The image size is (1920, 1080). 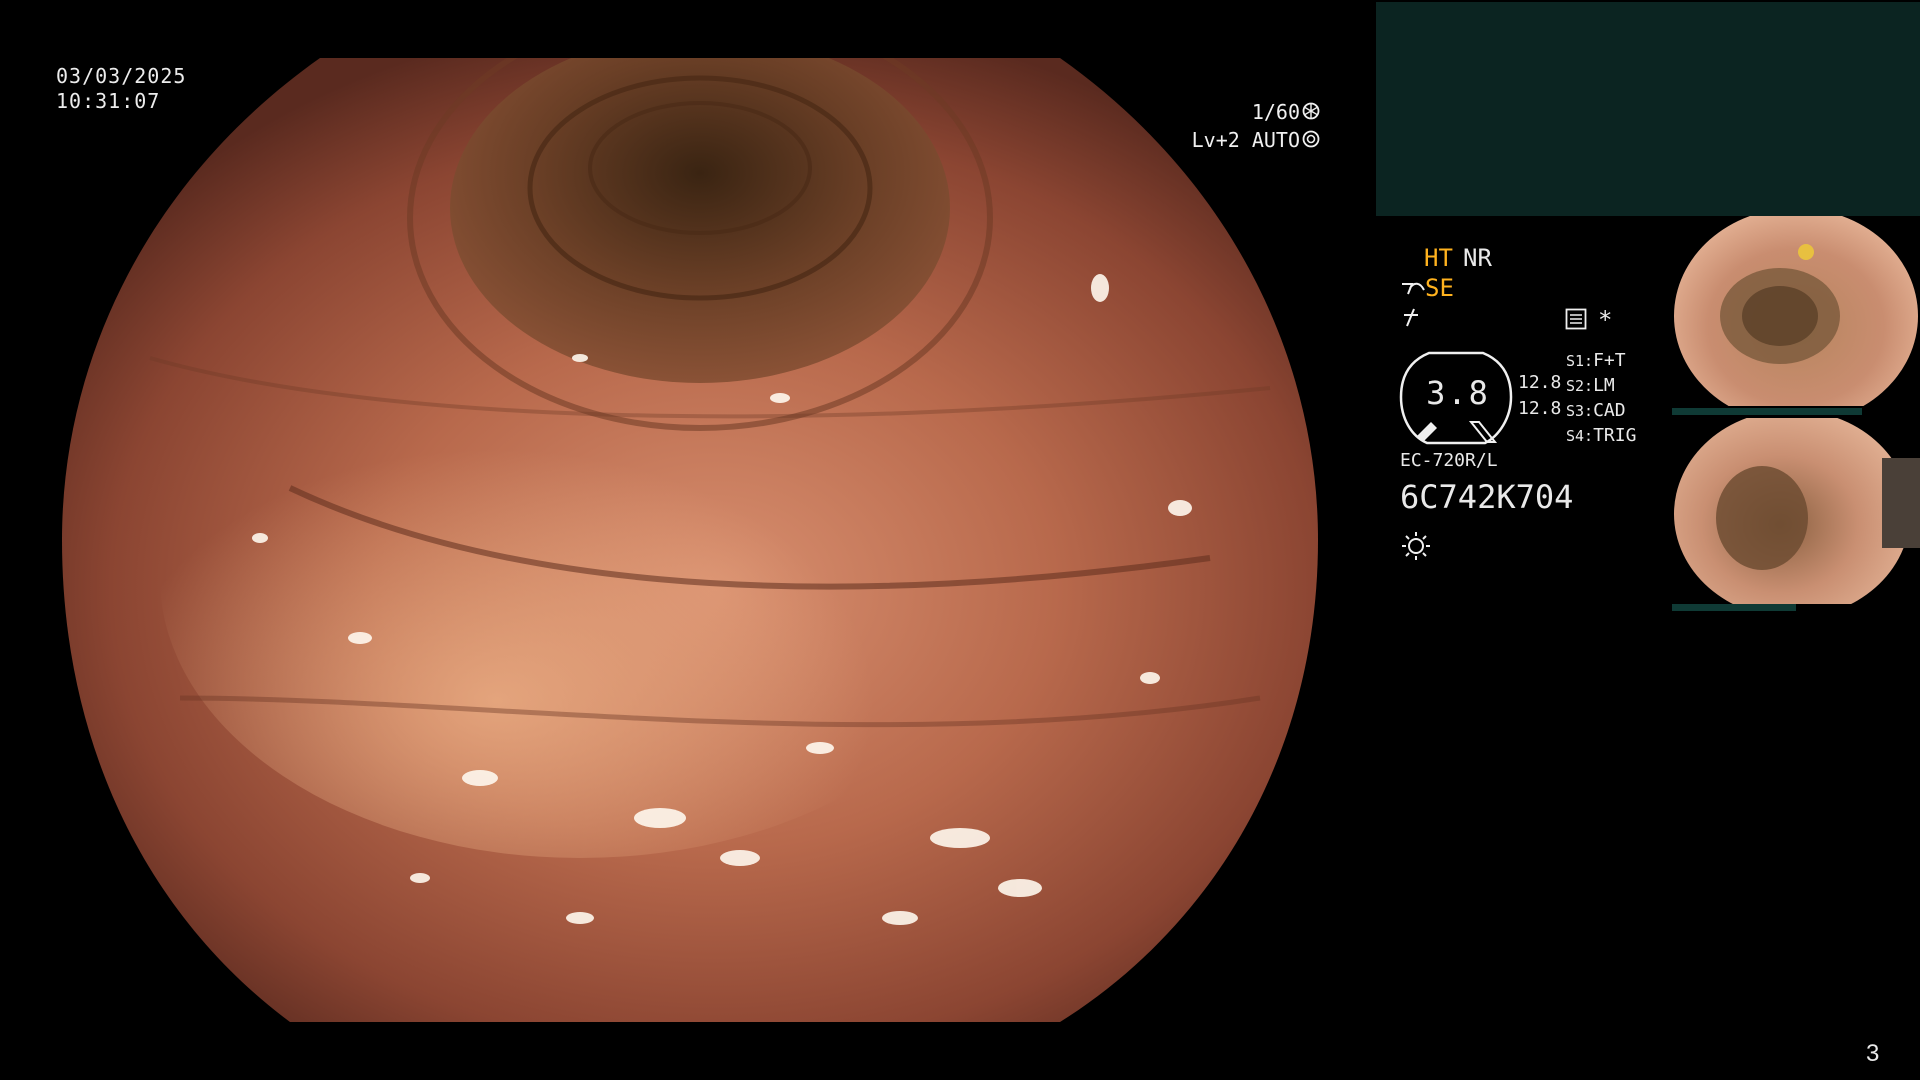 I want to click on switch-key: S3:, so click(x=1580, y=411).